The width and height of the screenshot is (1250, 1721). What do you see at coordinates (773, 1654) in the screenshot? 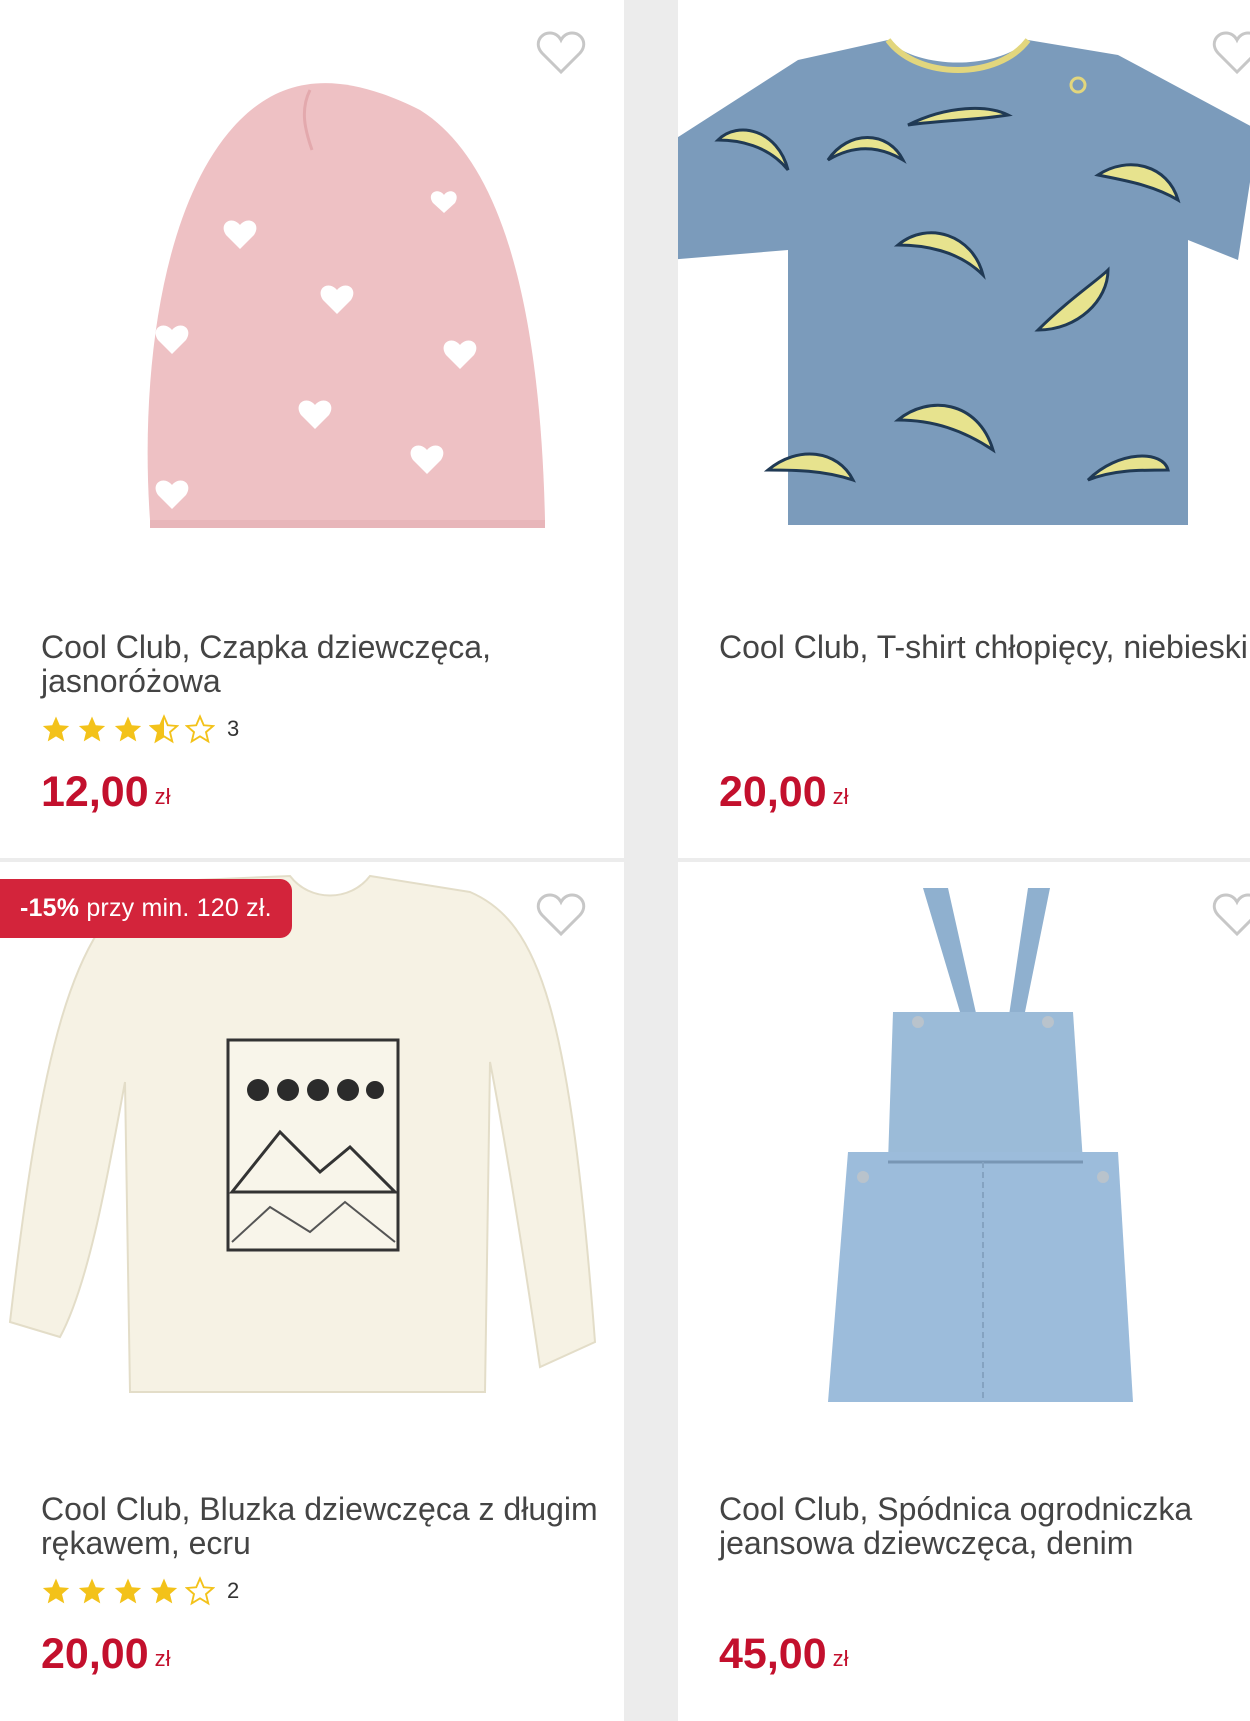
I see `price-value: 45,00` at bounding box center [773, 1654].